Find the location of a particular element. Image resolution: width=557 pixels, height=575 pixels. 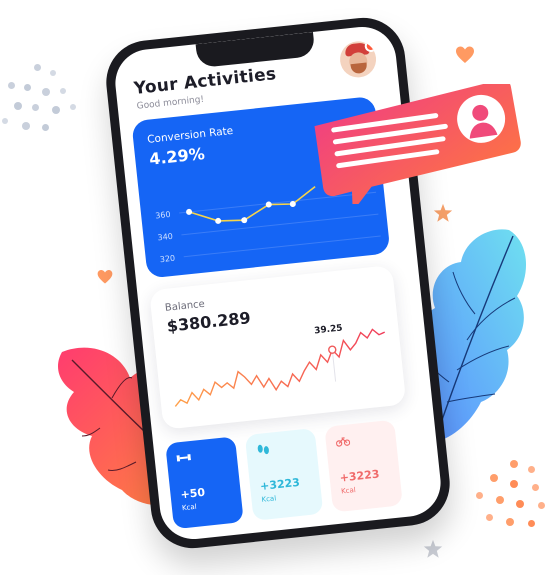

marker-point is located at coordinates (332, 349).